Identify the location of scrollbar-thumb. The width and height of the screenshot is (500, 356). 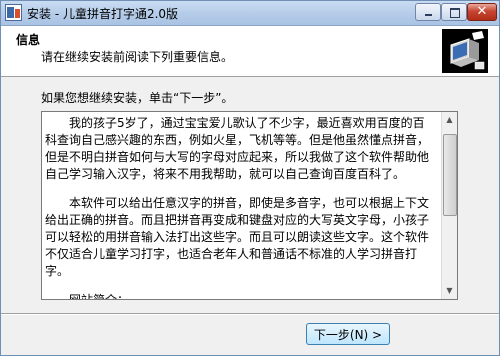
(450, 175).